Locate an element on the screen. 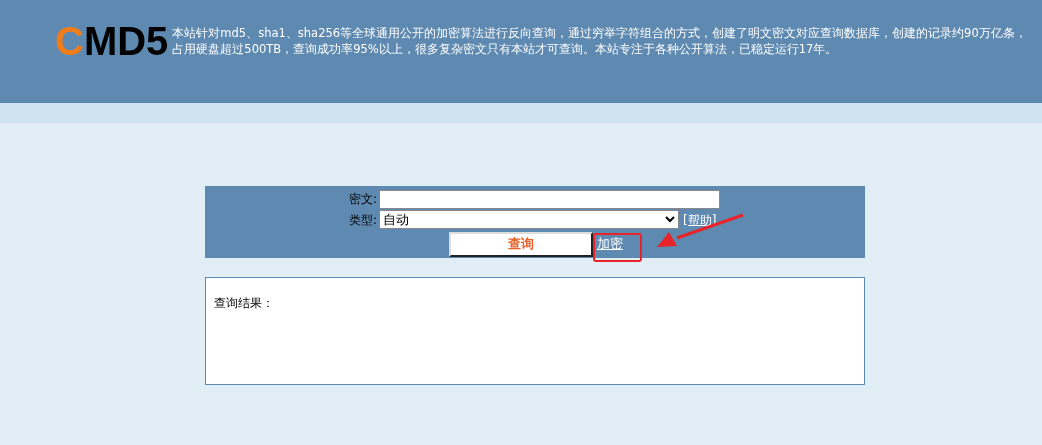  query-button: 查询 is located at coordinates (521, 244).